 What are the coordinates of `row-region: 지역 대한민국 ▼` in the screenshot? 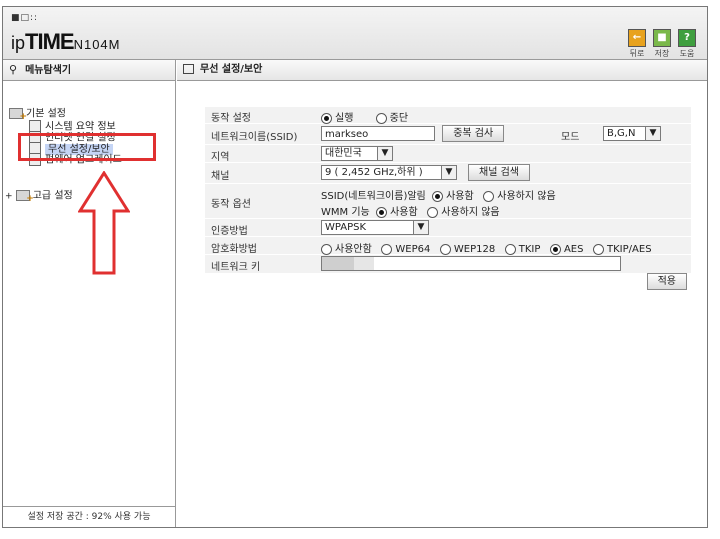 It's located at (448, 154).